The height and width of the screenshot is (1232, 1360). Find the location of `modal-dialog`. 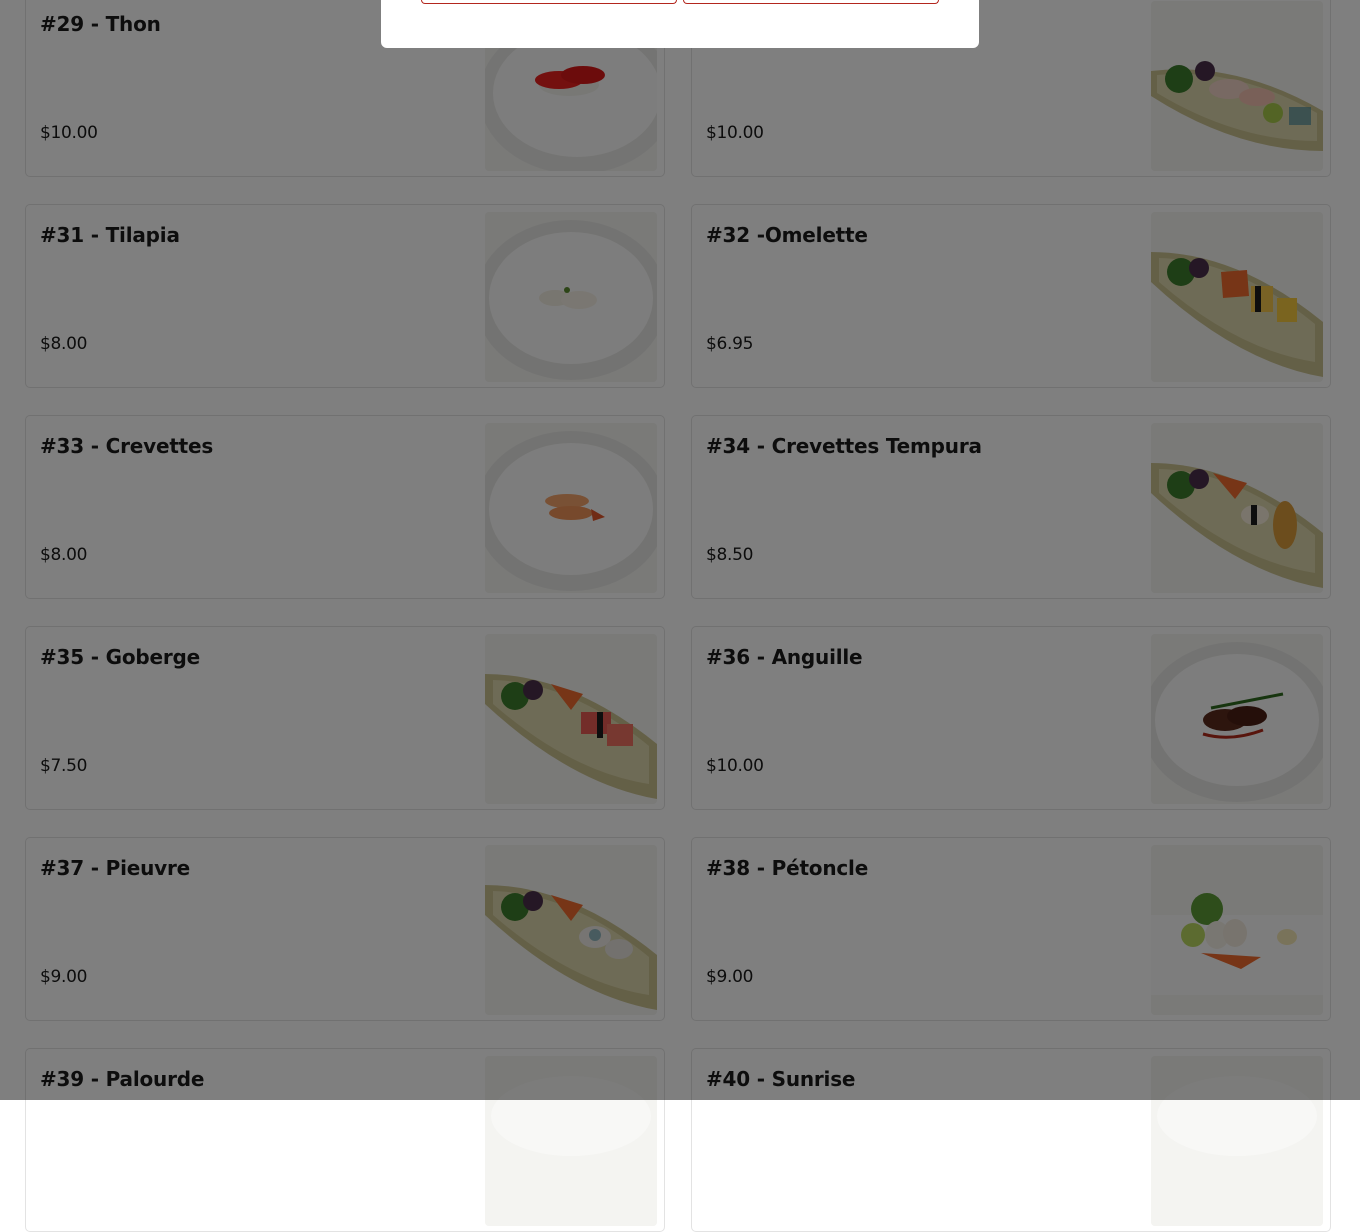

modal-dialog is located at coordinates (680, 24).